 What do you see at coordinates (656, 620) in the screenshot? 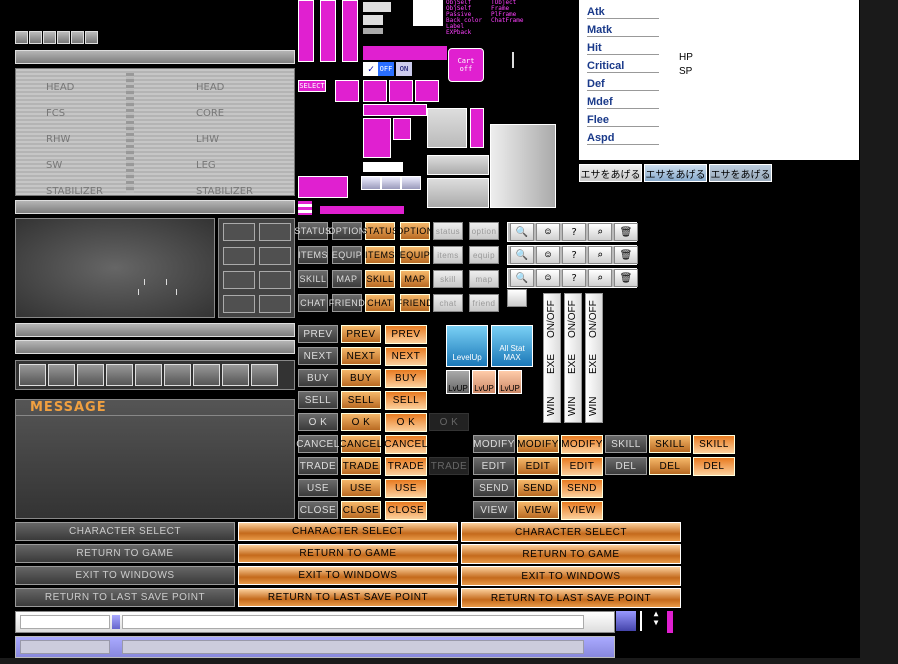
I see `up-down-arrows: ▲ ▼` at bounding box center [656, 620].